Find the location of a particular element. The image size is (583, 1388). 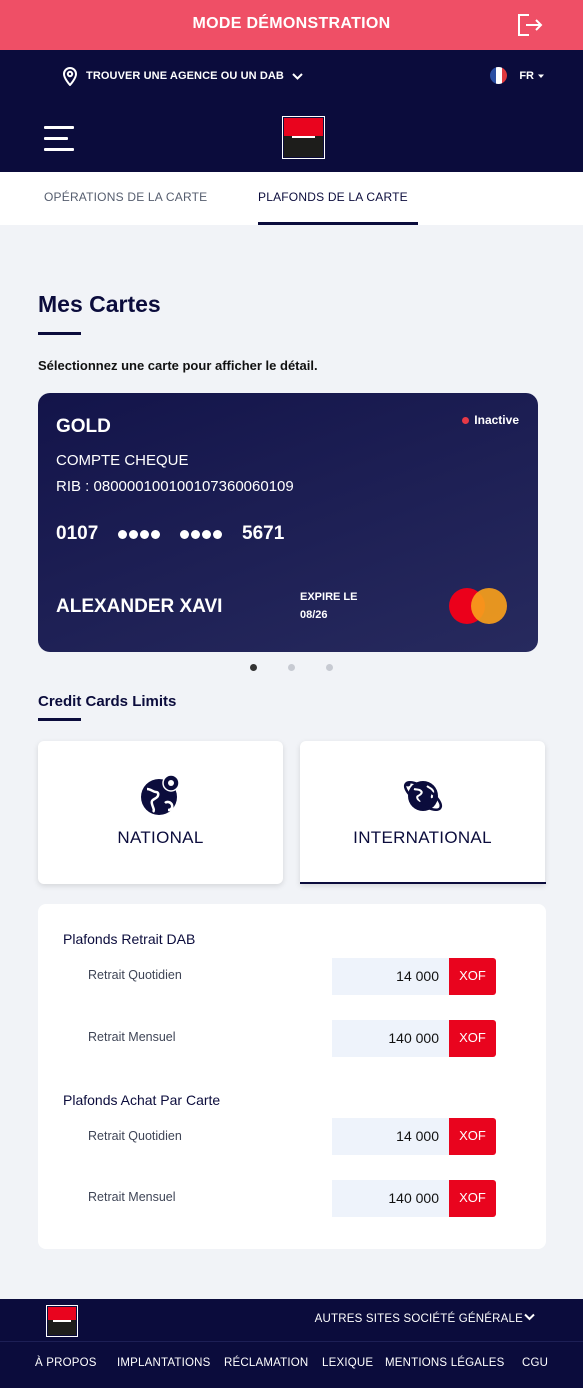

limit-group-title: Plafonds Retrait DAB is located at coordinates (129, 939).